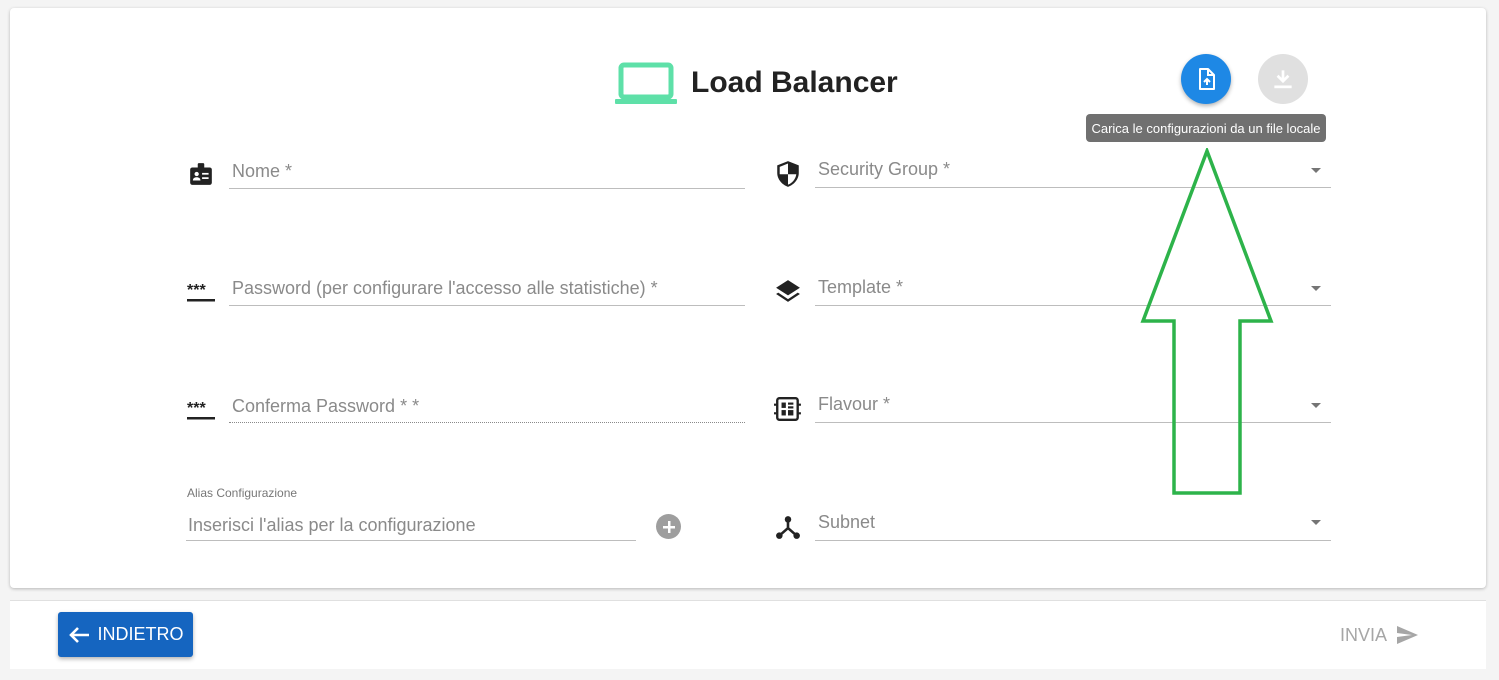 The width and height of the screenshot is (1499, 680). Describe the element at coordinates (748, 634) in the screenshot. I see `footer-bar` at that location.